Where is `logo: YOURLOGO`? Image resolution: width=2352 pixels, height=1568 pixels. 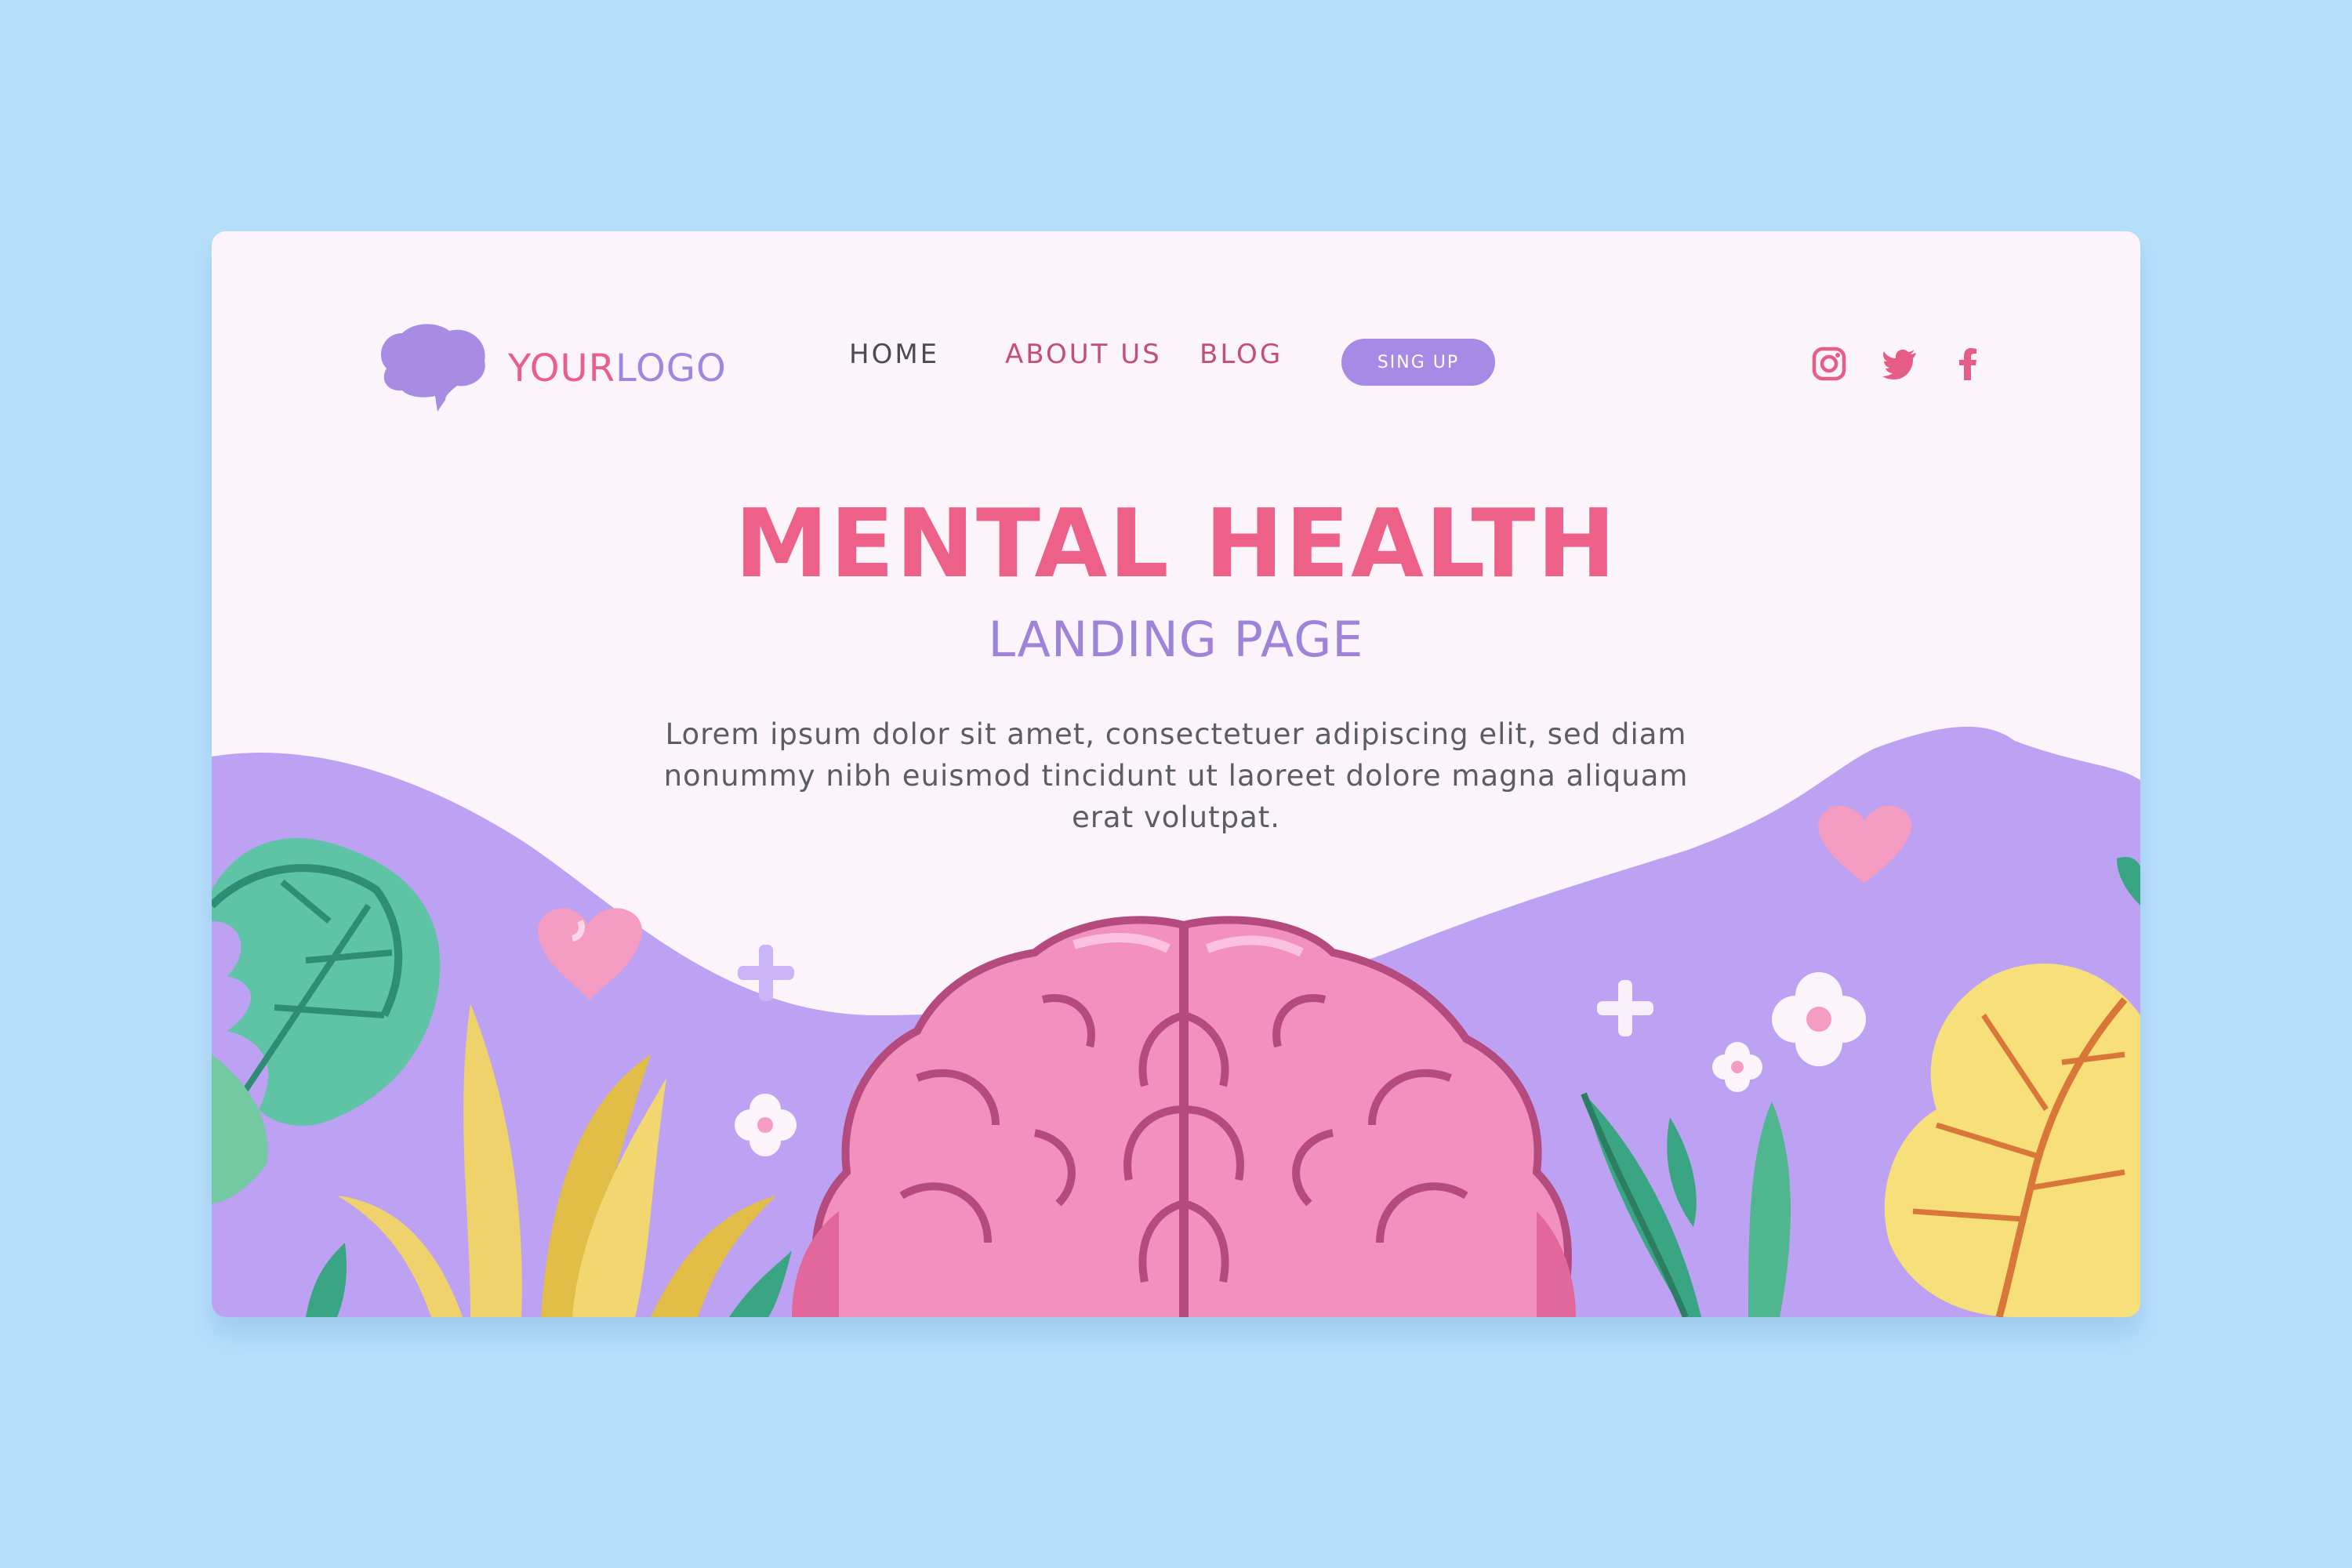 logo: YOURLOGO is located at coordinates (549, 368).